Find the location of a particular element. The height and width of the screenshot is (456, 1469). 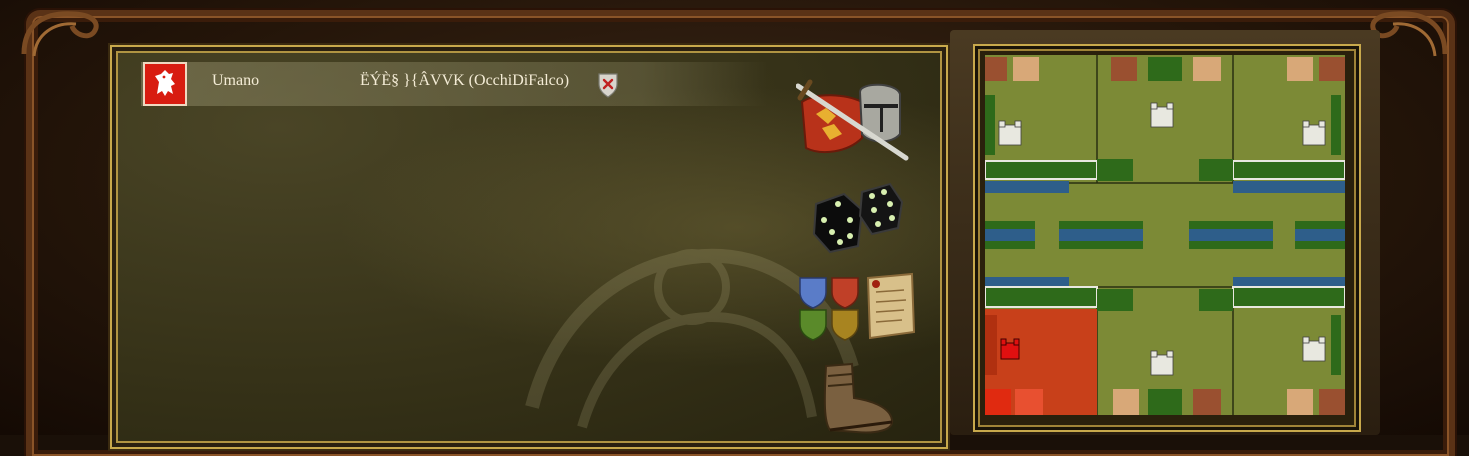

left-corner-ornament-icon is located at coordinates (60, 34).